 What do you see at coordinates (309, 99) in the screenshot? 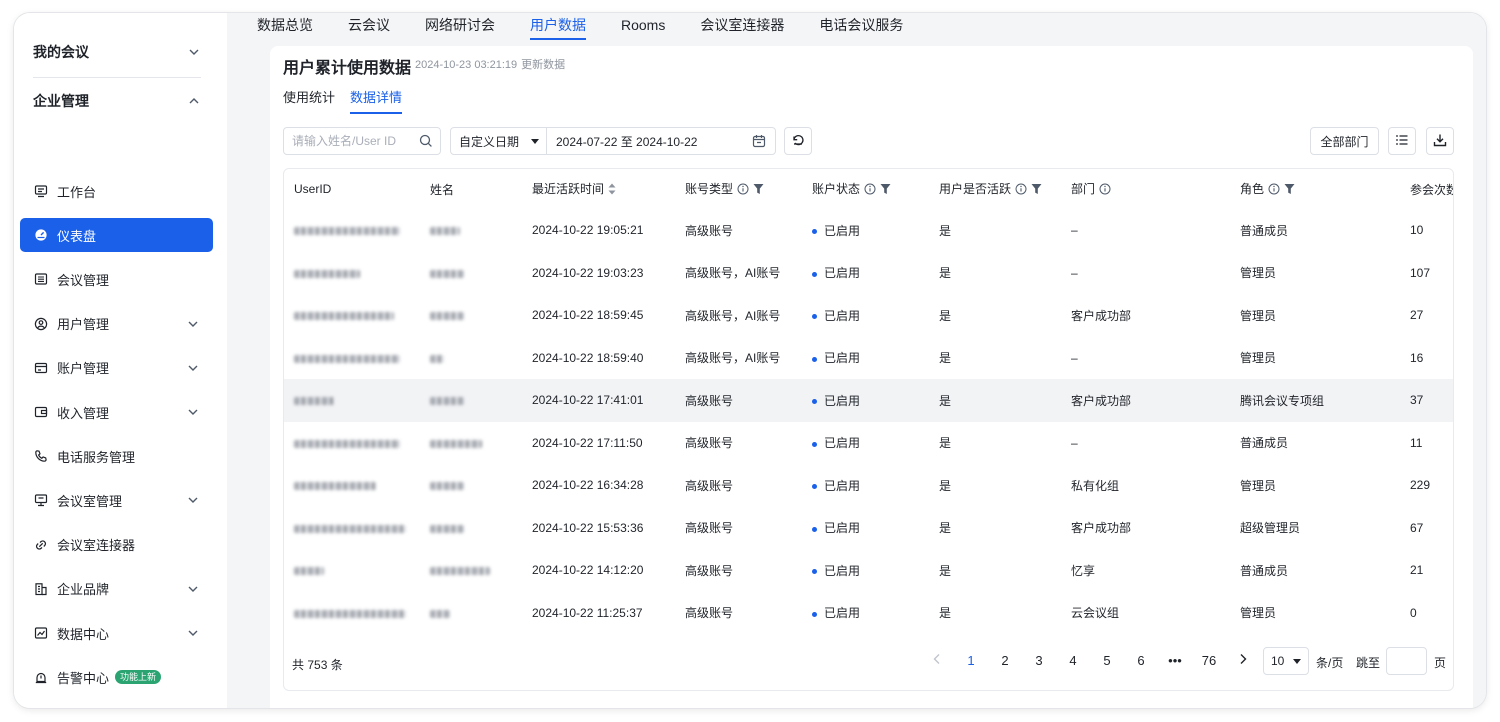
I see `sub-tab-0: 使用统计` at bounding box center [309, 99].